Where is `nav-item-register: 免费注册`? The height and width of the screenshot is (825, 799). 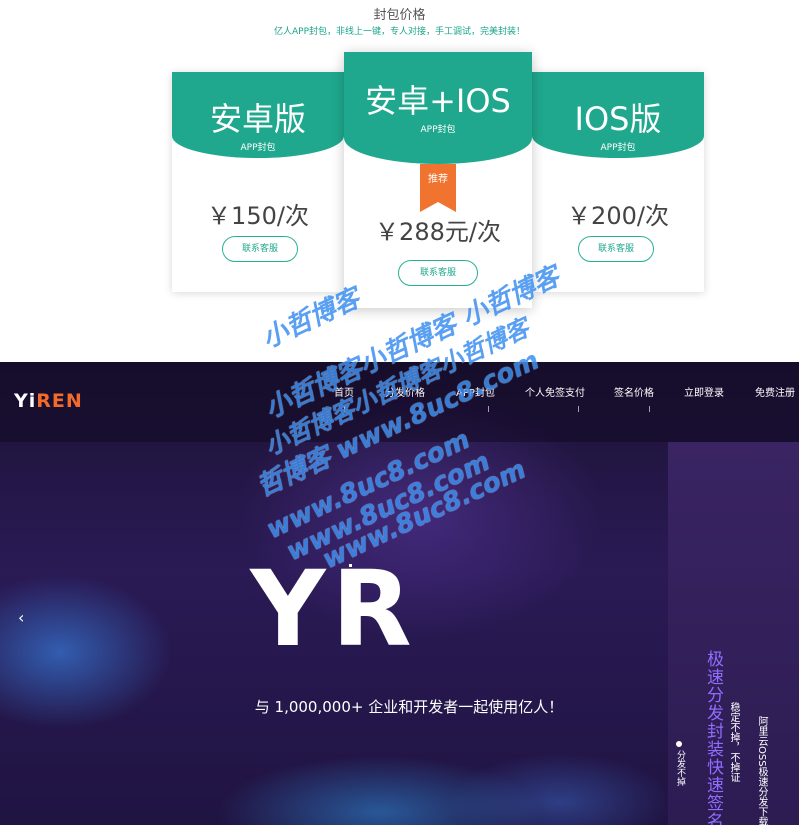
nav-item-register: 免费注册 is located at coordinates (775, 391).